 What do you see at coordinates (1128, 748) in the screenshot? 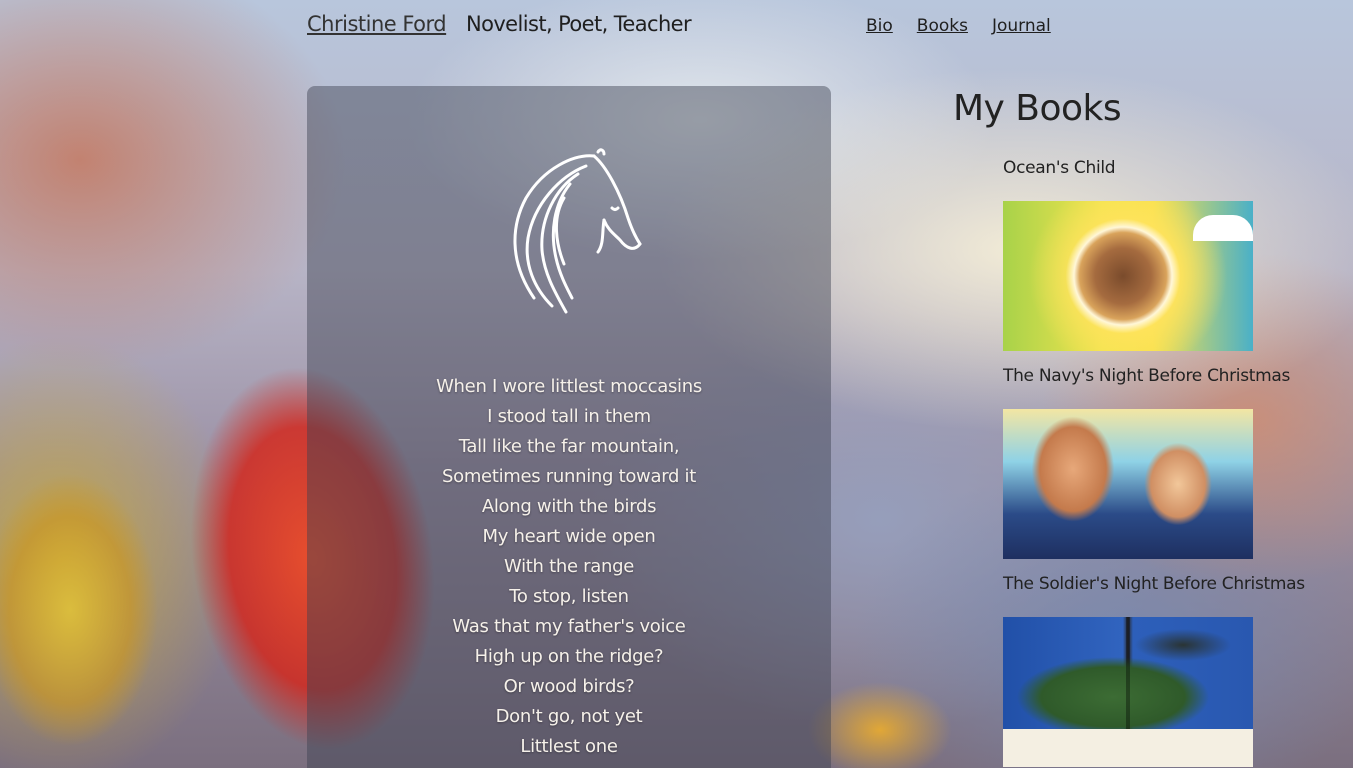
I see `cover-text-block` at bounding box center [1128, 748].